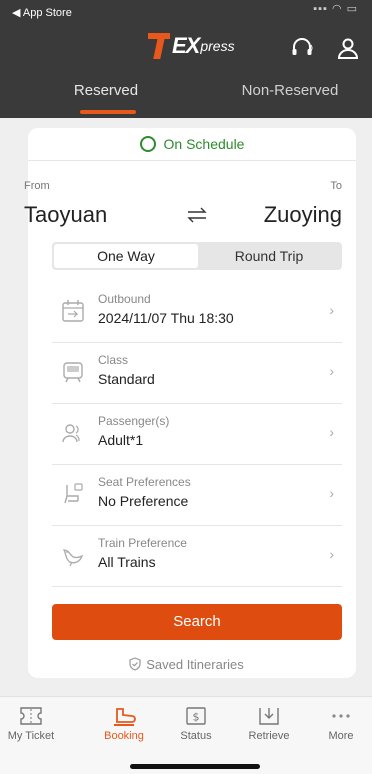 The image size is (372, 774). Describe the element at coordinates (134, 421) in the screenshot. I see `passengers-title: Passenger(s)` at that location.